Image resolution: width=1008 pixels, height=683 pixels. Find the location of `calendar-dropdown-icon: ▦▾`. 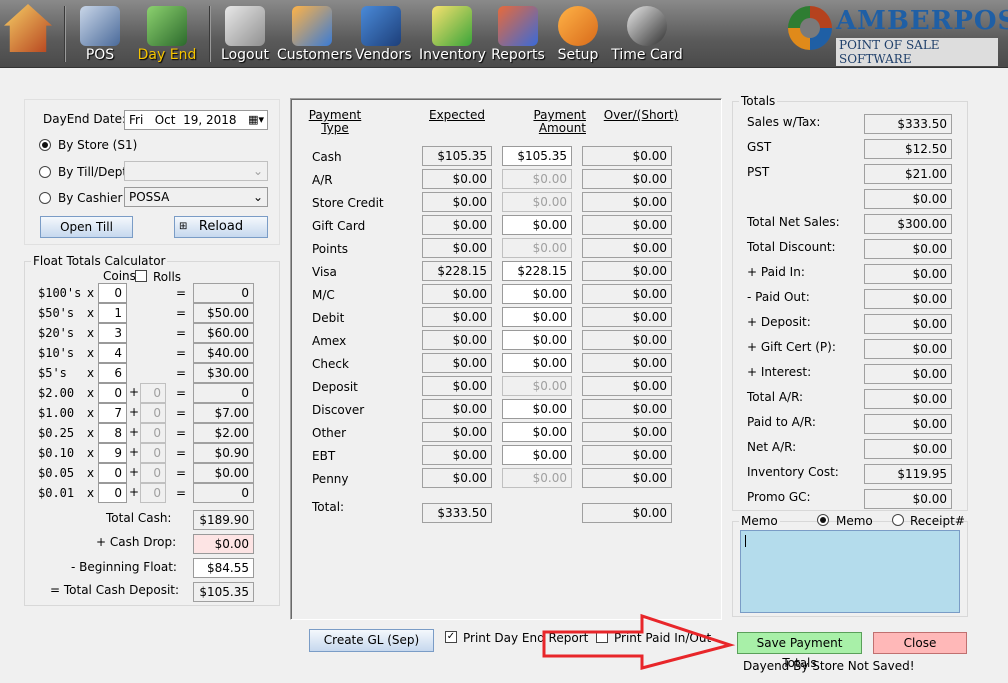

calendar-dropdown-icon: ▦▾ is located at coordinates (256, 120).